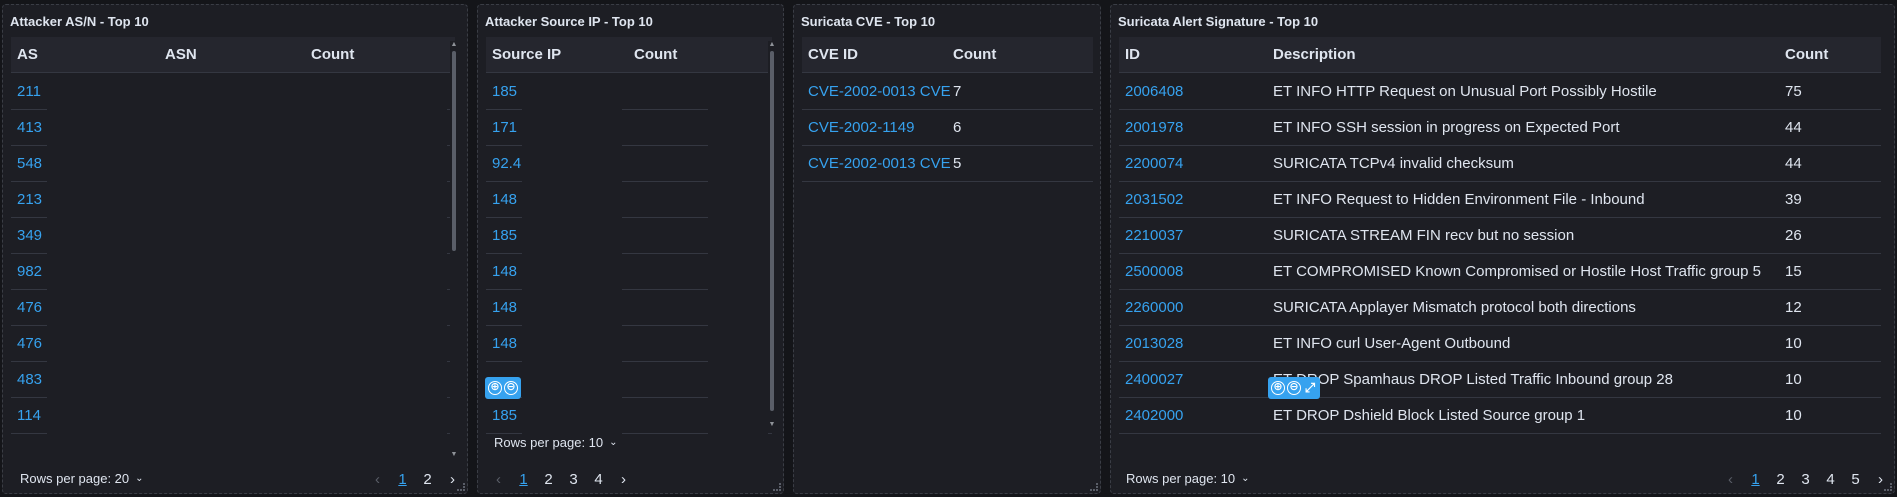  Describe the element at coordinates (1218, 21) in the screenshot. I see `panel-title: Suricata Alert Signature - Top 10` at that location.